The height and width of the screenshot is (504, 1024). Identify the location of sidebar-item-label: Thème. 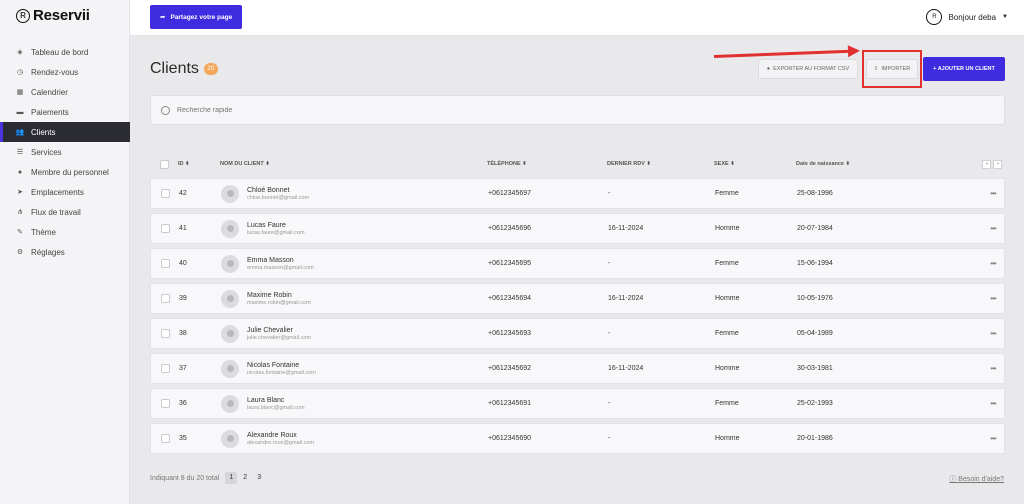
(43, 232).